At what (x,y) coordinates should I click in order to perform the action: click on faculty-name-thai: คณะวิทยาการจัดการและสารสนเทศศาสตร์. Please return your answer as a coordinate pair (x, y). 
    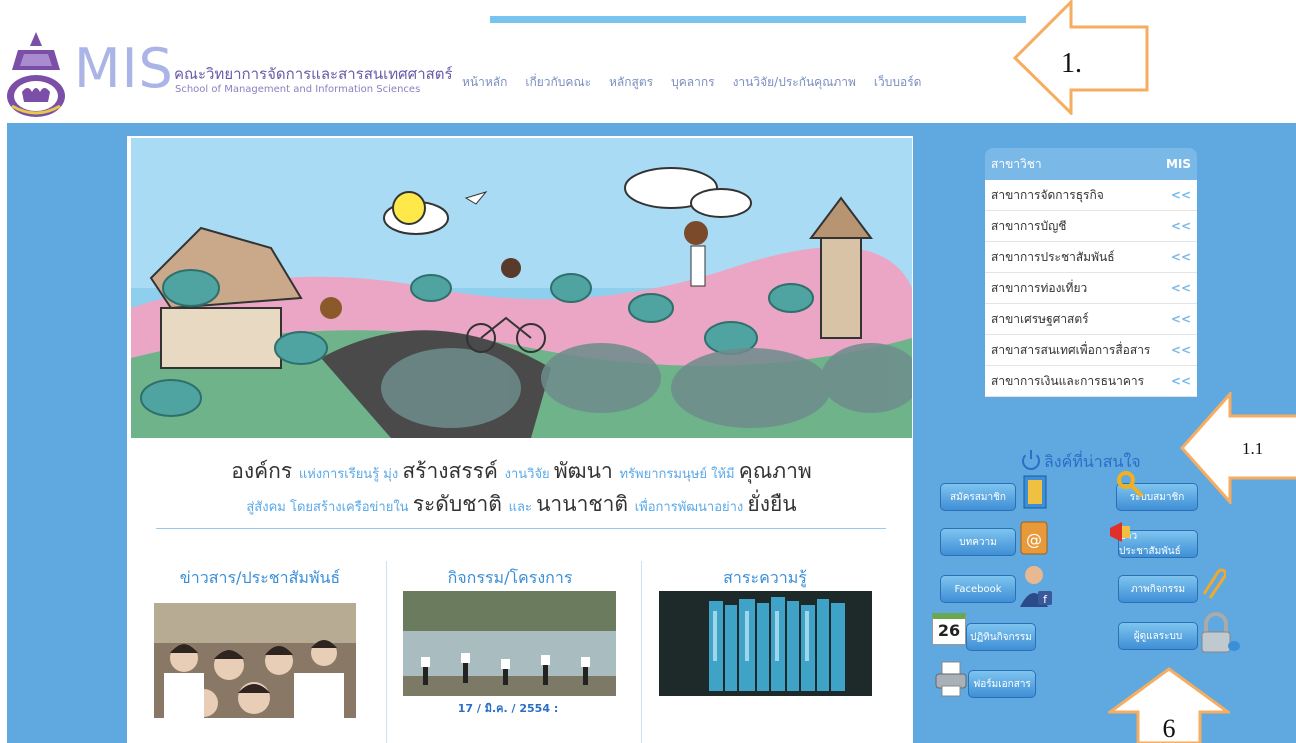
    Looking at the image, I should click on (313, 74).